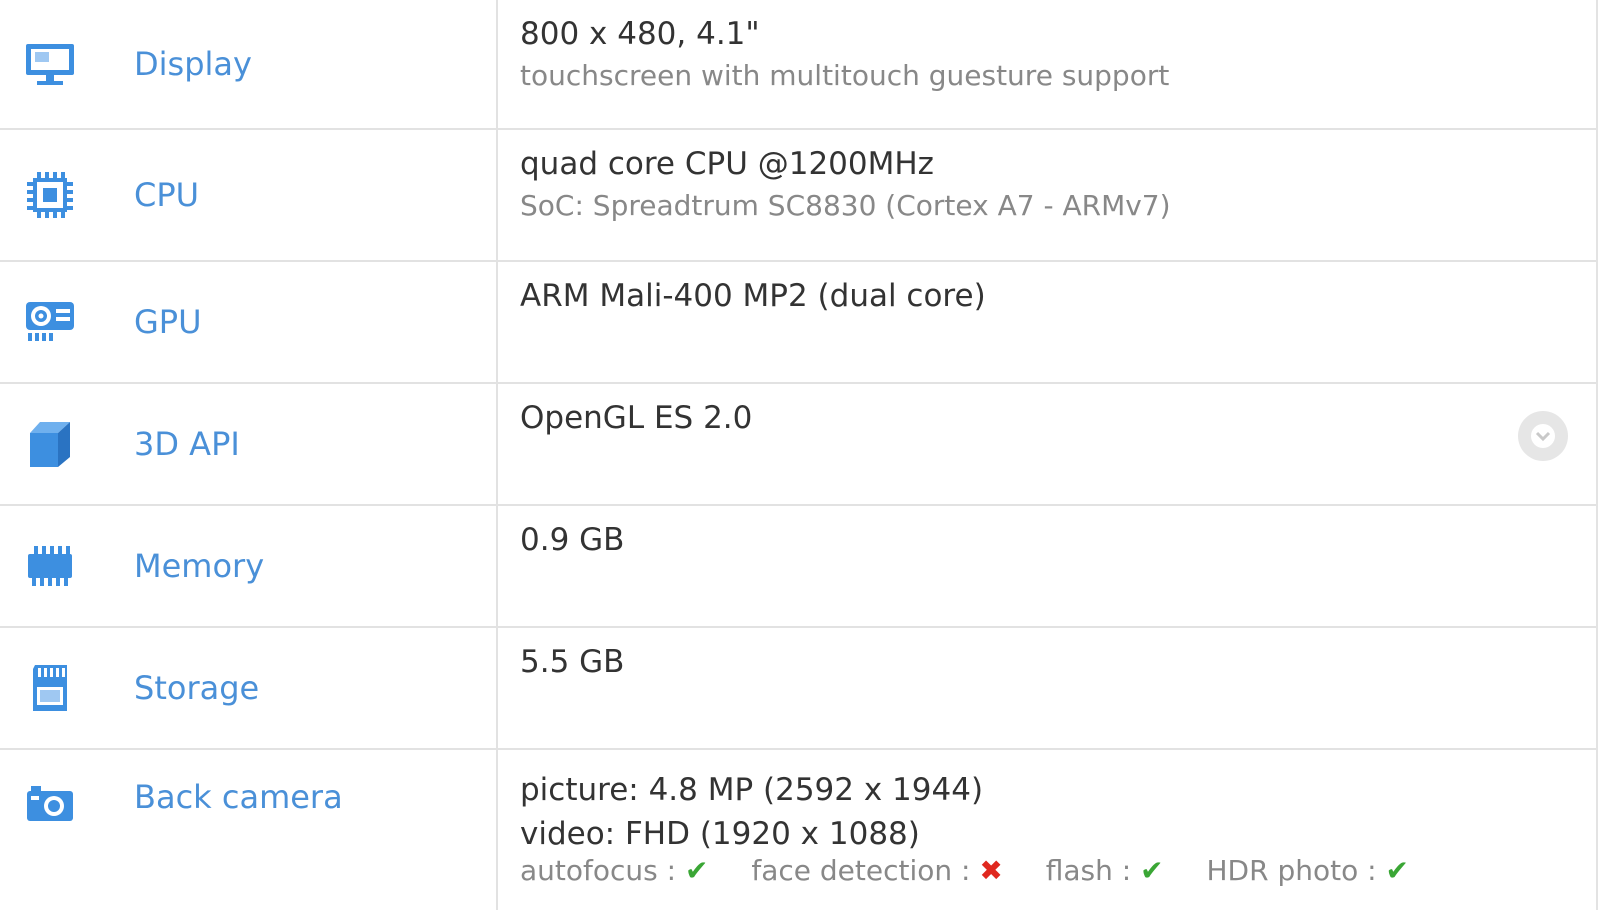 This screenshot has height=910, width=1600. I want to click on label-cell: Back camera, so click(249, 830).